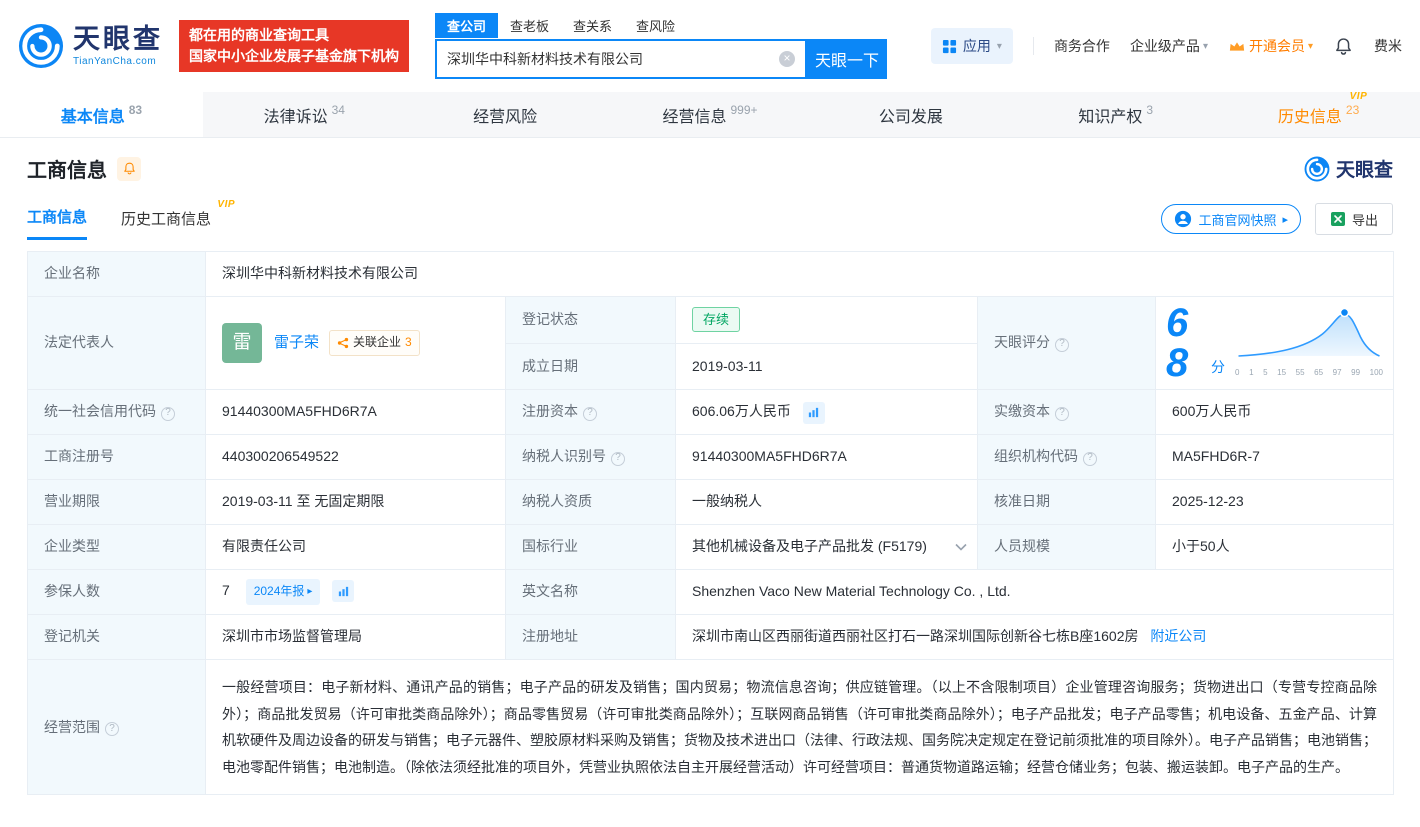 Image resolution: width=1420 pixels, height=827 pixels. What do you see at coordinates (116, 637) in the screenshot?
I see `field-authority-label: 登记机关` at bounding box center [116, 637].